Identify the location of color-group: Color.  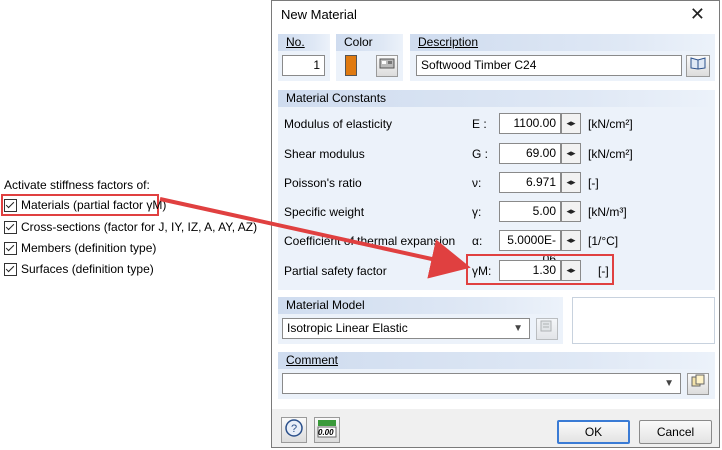
(369, 57).